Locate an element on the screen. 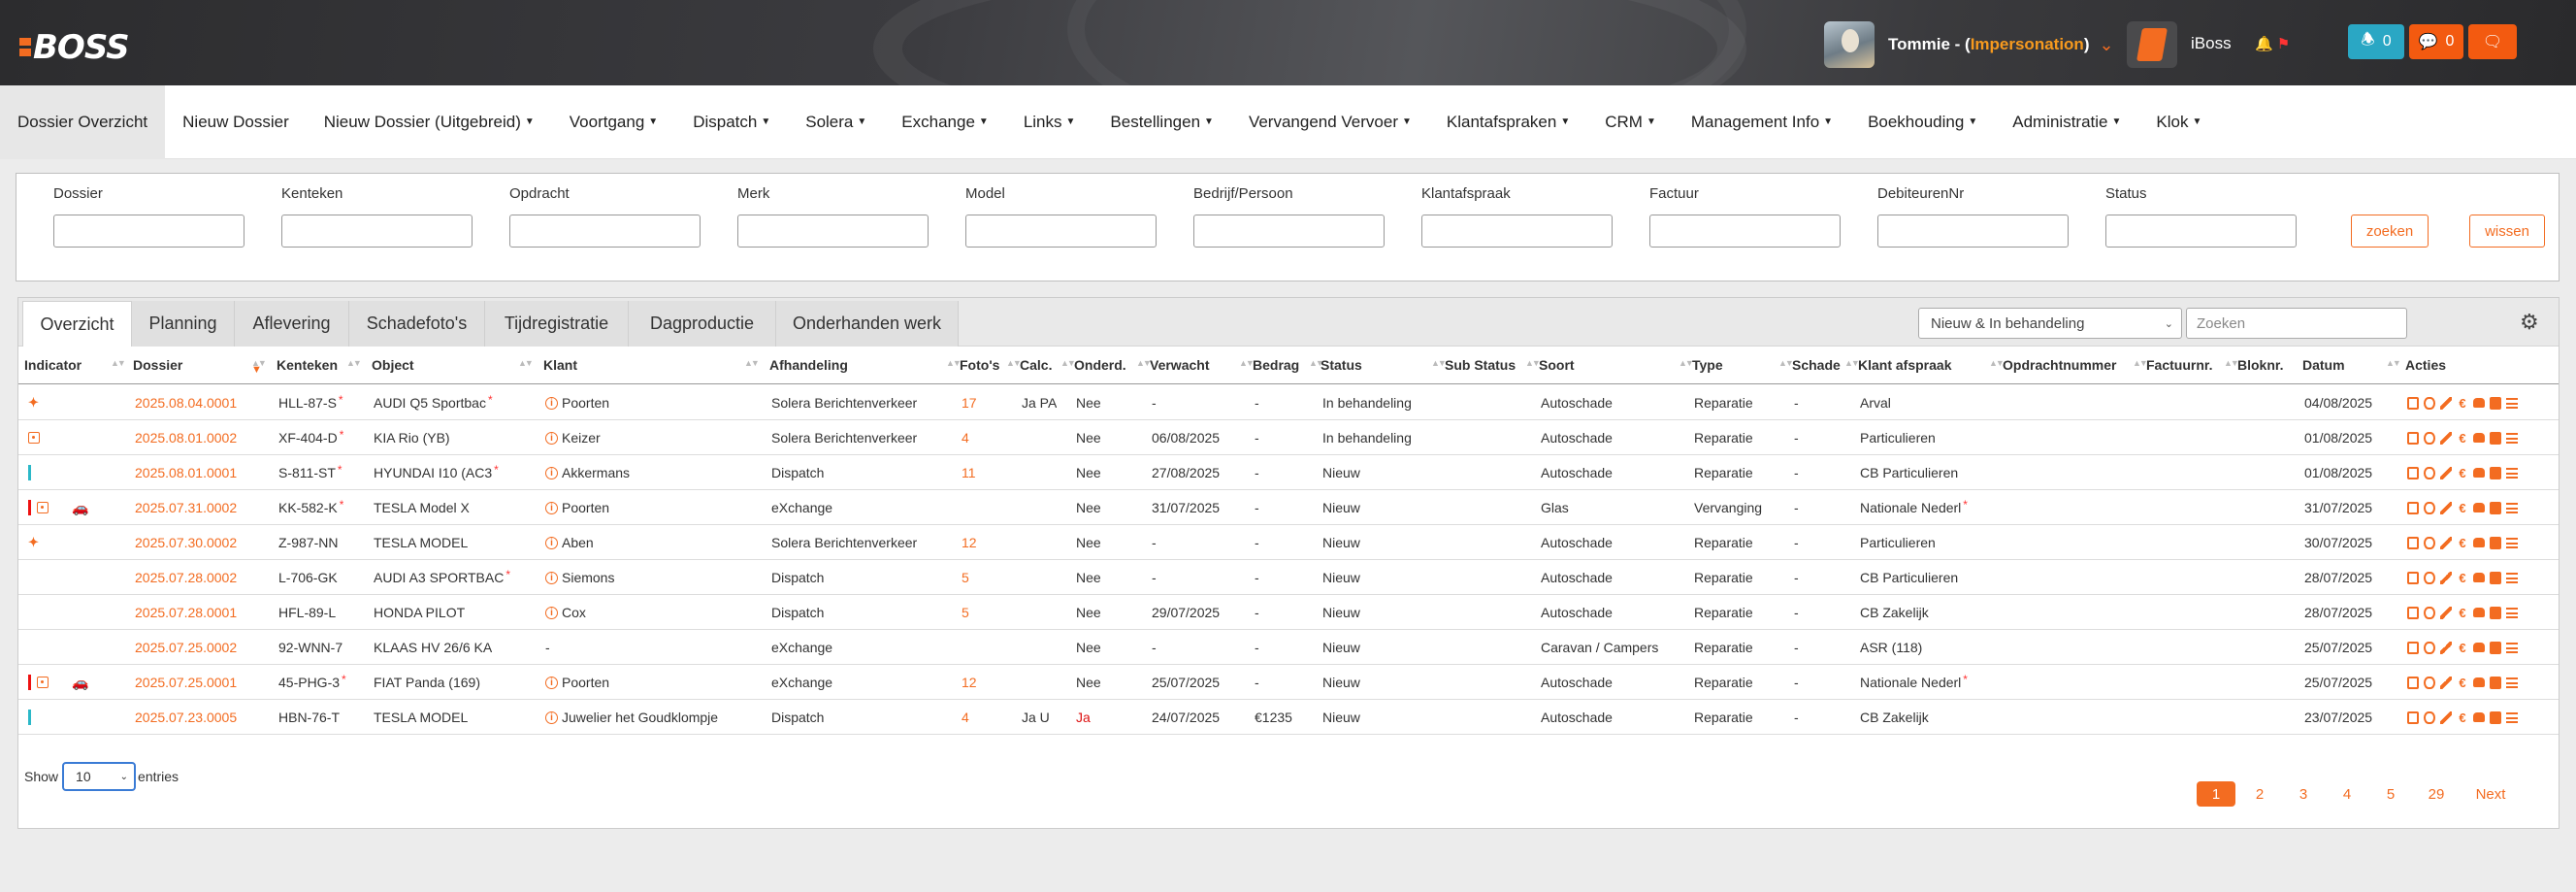 This screenshot has height=892, width=2576. dossier-link: 2025.07.31.0002 is located at coordinates (186, 507).